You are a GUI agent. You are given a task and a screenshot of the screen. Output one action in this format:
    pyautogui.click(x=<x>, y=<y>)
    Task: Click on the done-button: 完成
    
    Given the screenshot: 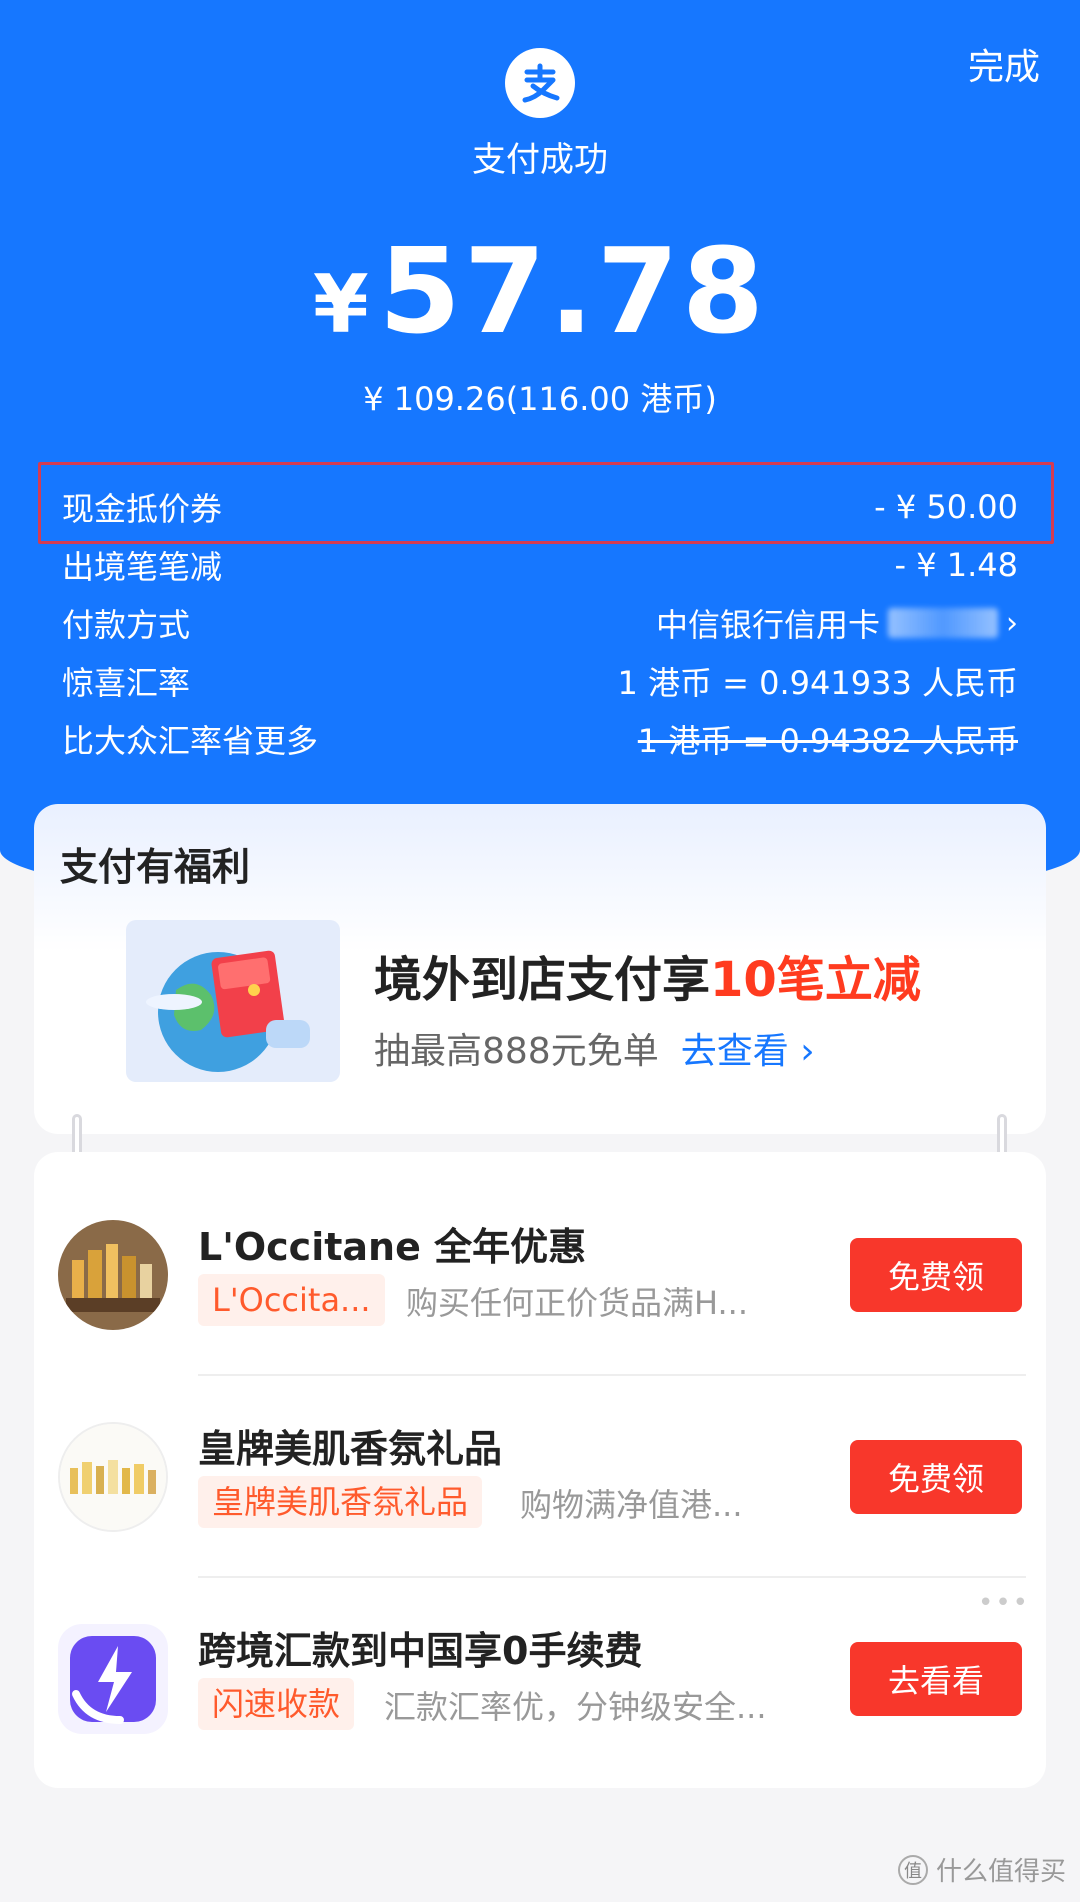 What is the action you would take?
    pyautogui.click(x=1004, y=64)
    